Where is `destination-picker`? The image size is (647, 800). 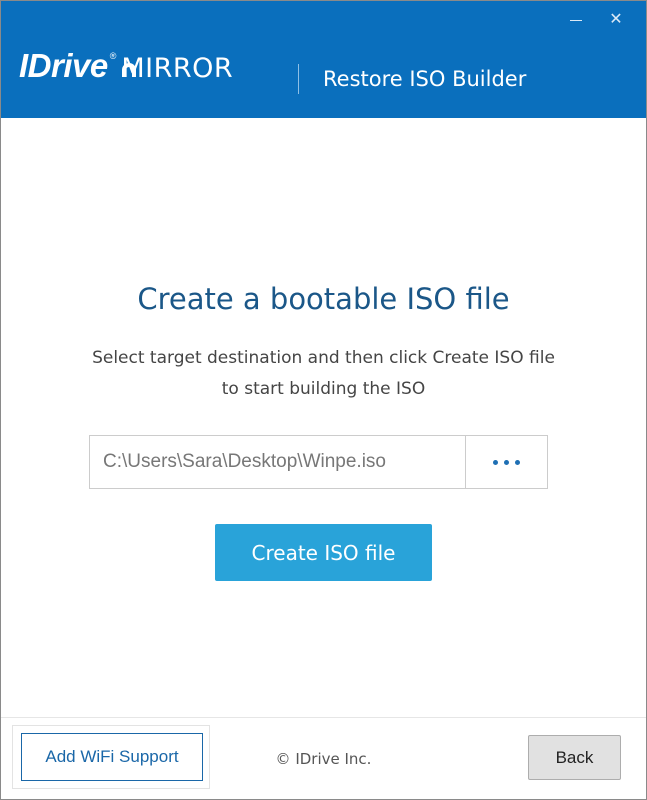
destination-picker is located at coordinates (318, 462).